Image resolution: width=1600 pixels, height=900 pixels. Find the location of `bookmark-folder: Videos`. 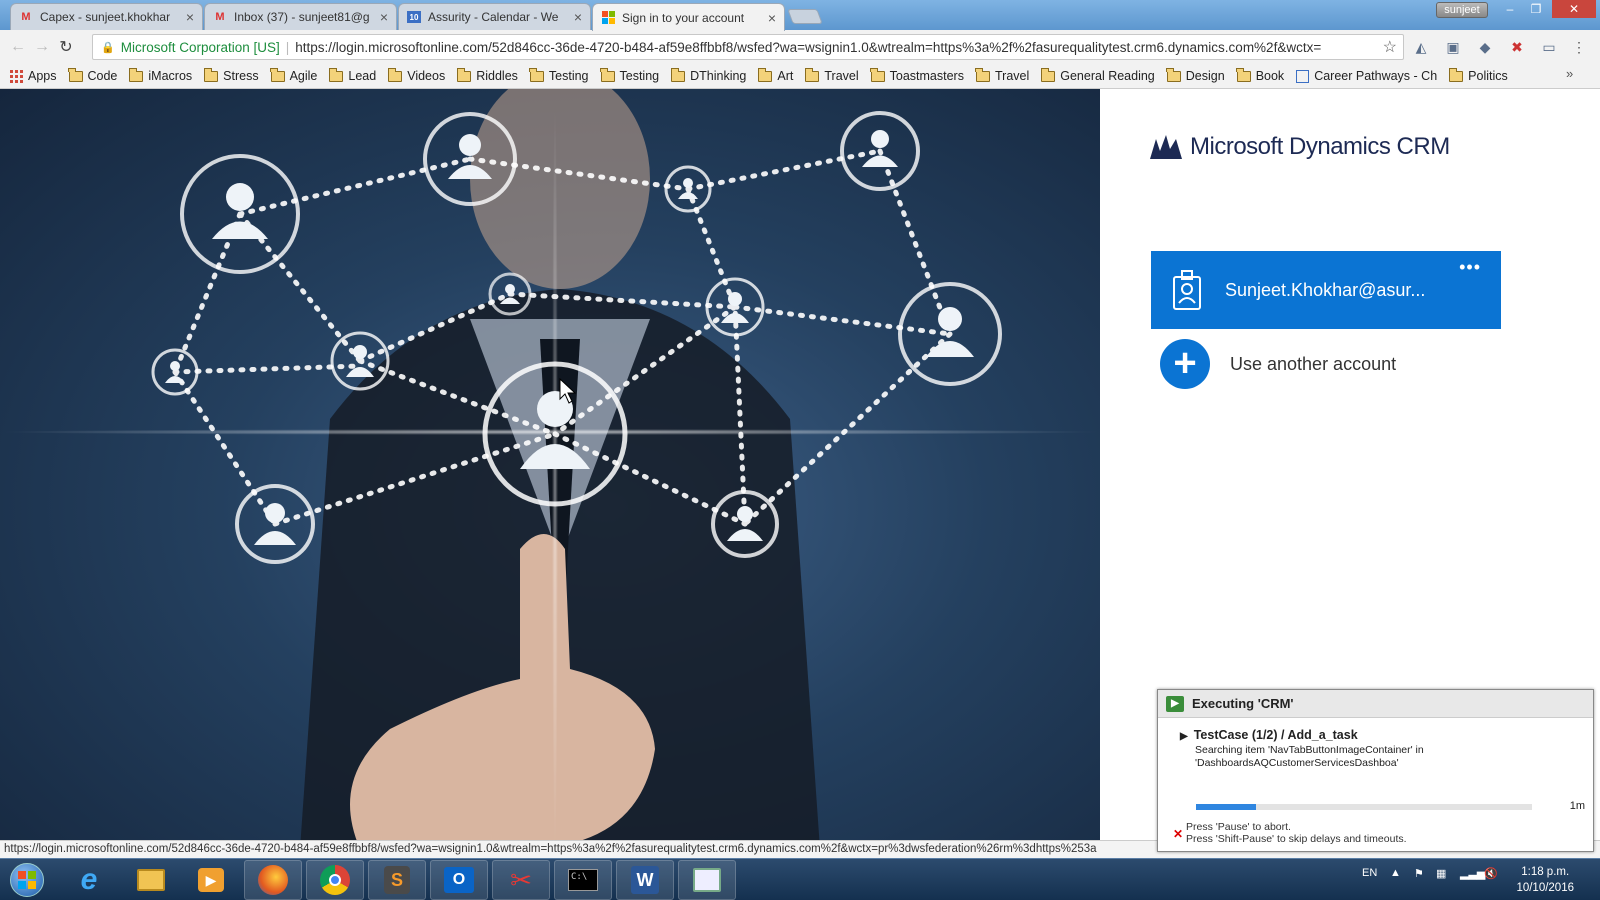

bookmark-folder: Videos is located at coordinates (416, 75).